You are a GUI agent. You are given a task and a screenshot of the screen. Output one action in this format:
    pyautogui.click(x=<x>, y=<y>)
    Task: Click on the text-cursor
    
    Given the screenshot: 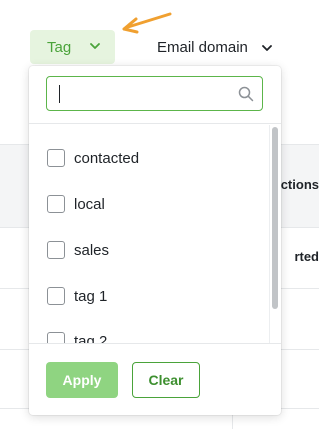 What is the action you would take?
    pyautogui.click(x=59, y=94)
    